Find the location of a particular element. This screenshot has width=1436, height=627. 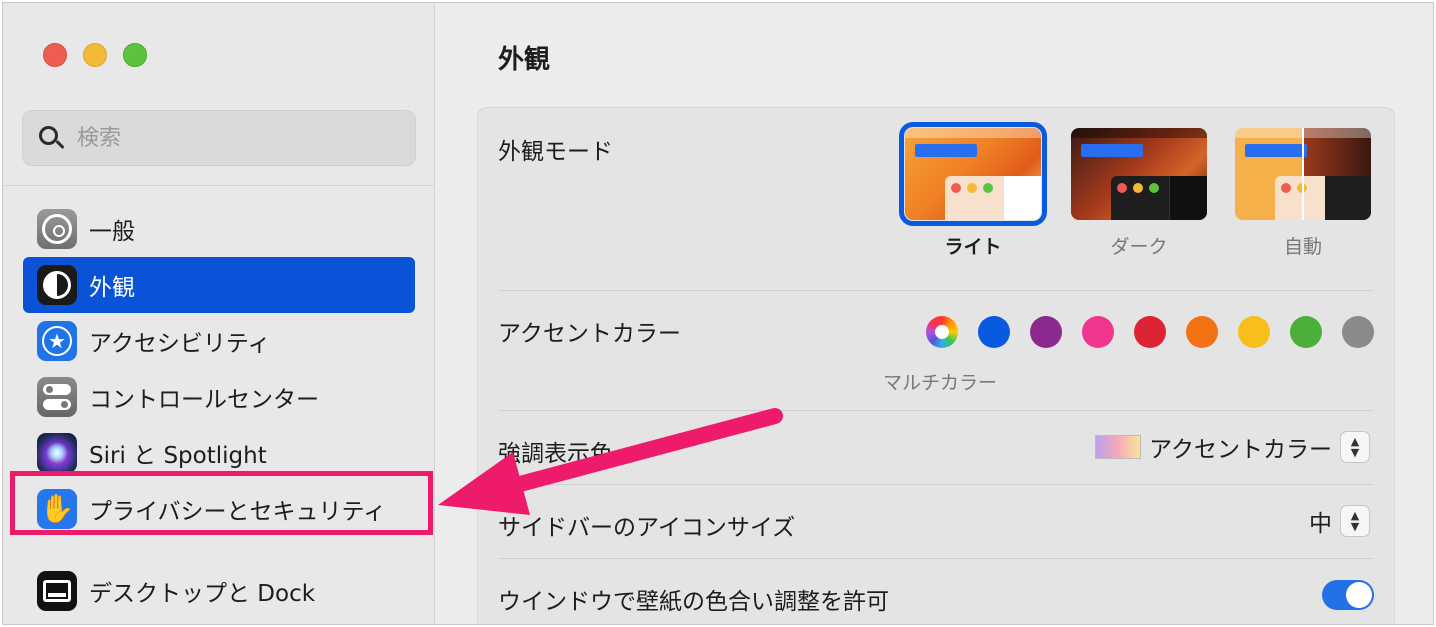

highlight-color-popup: アクセントカラー ▲ ▼ is located at coordinates (1232, 447).